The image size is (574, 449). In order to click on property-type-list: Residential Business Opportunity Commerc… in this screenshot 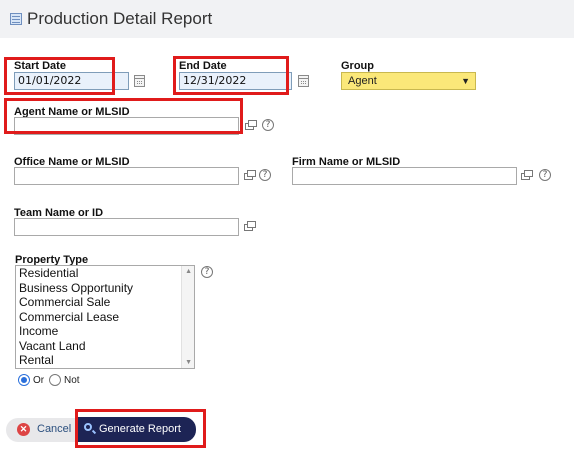, I will do `click(105, 317)`.